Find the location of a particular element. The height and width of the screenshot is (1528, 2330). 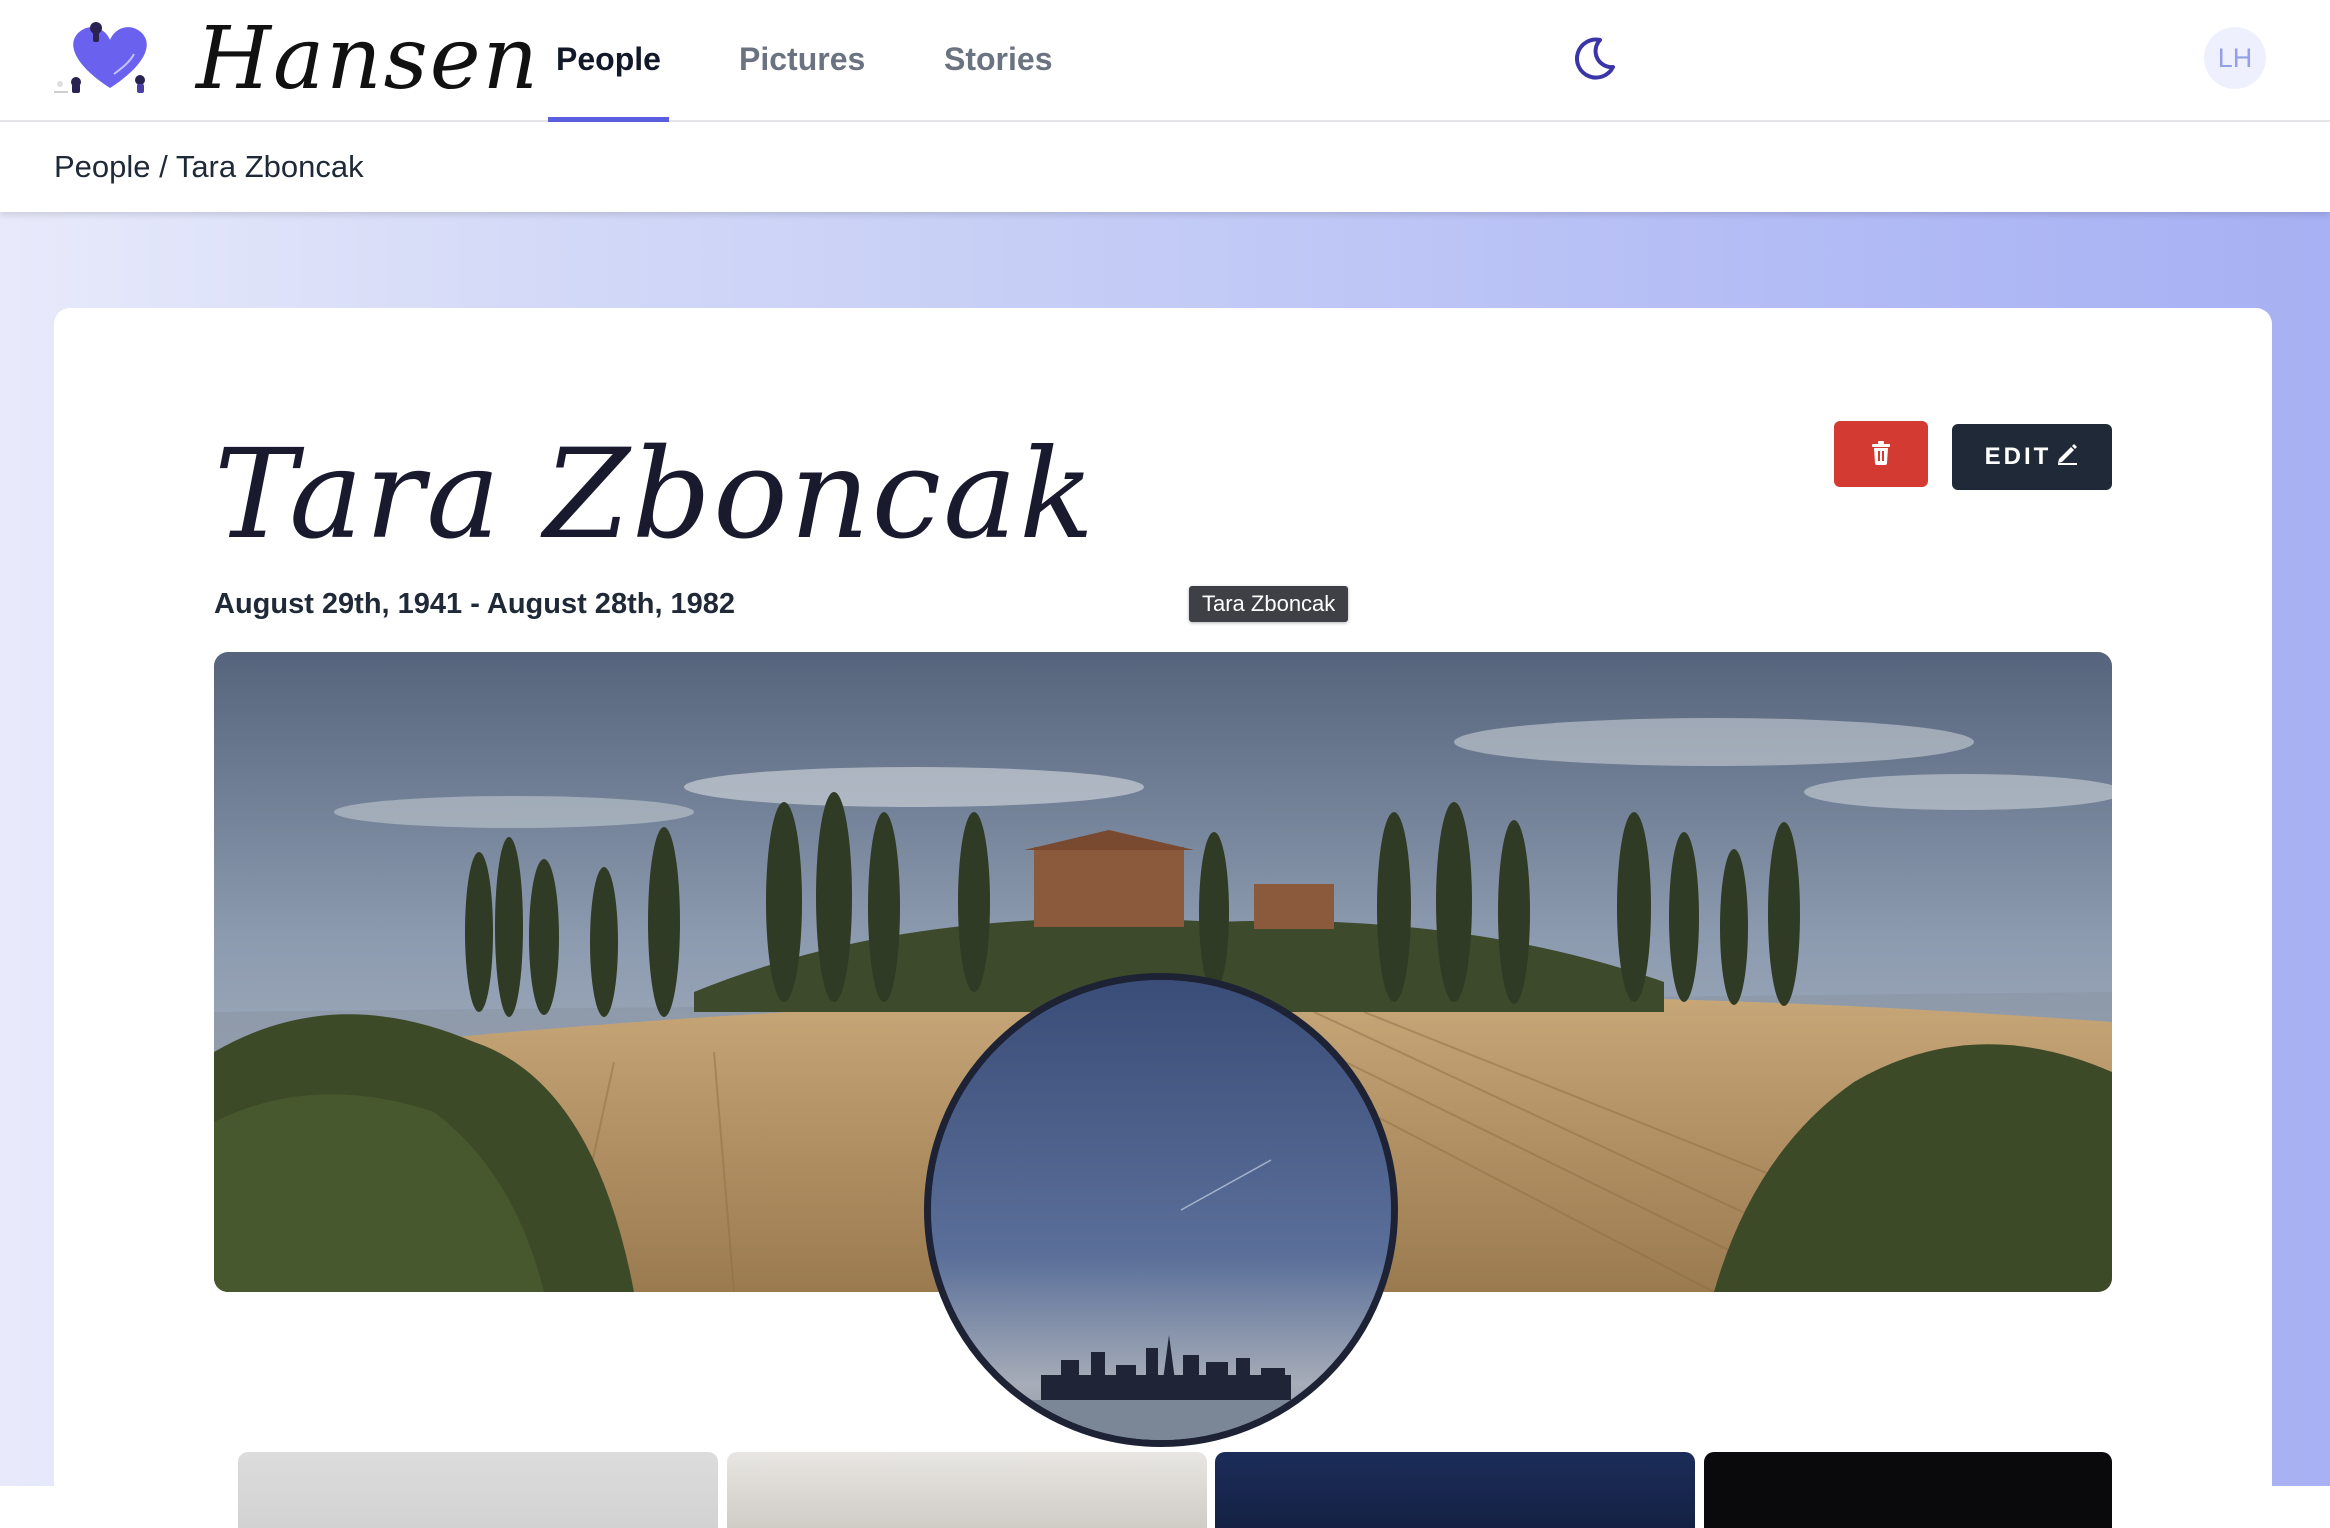

profile-photo is located at coordinates (1161, 1210).